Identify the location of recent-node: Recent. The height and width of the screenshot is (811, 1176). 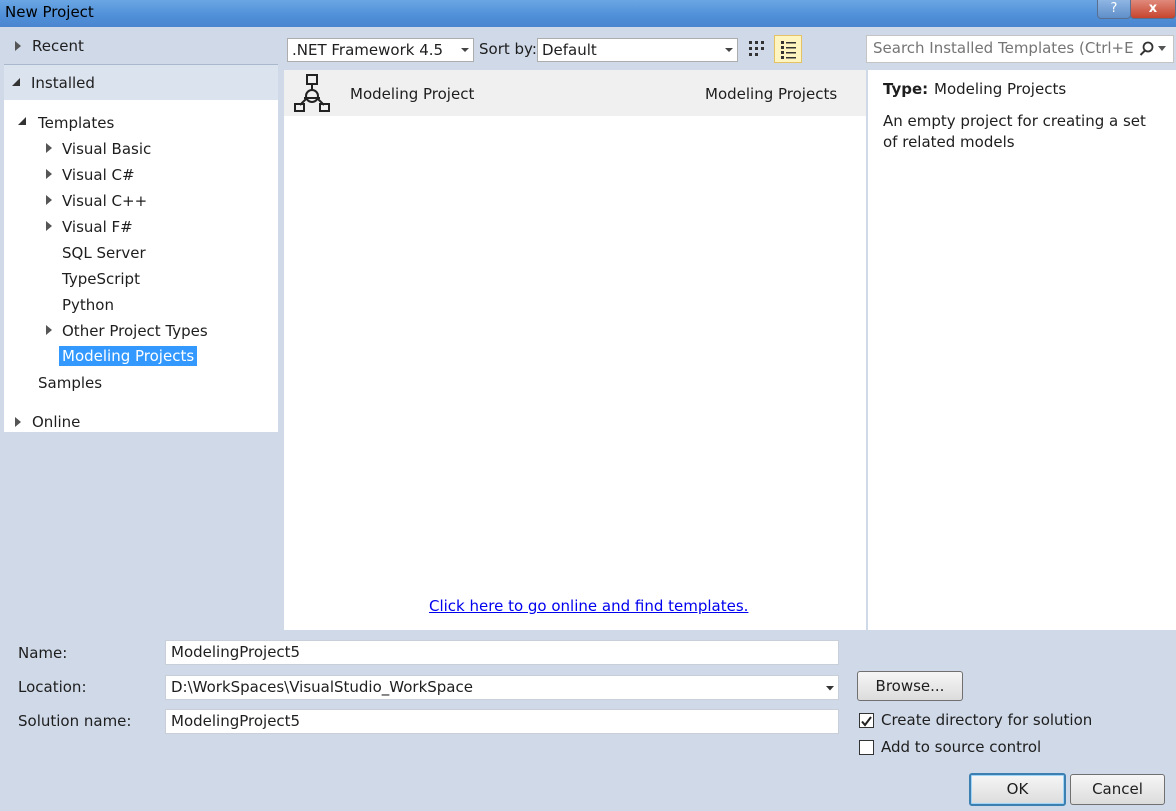
(141, 46).